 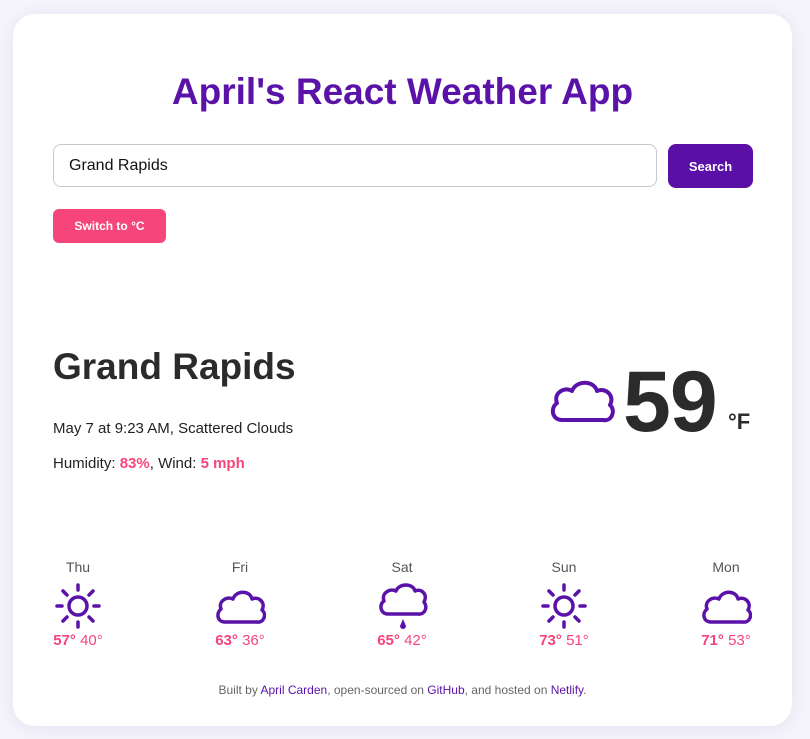 I want to click on forecast-day-label: Sat, so click(x=402, y=567).